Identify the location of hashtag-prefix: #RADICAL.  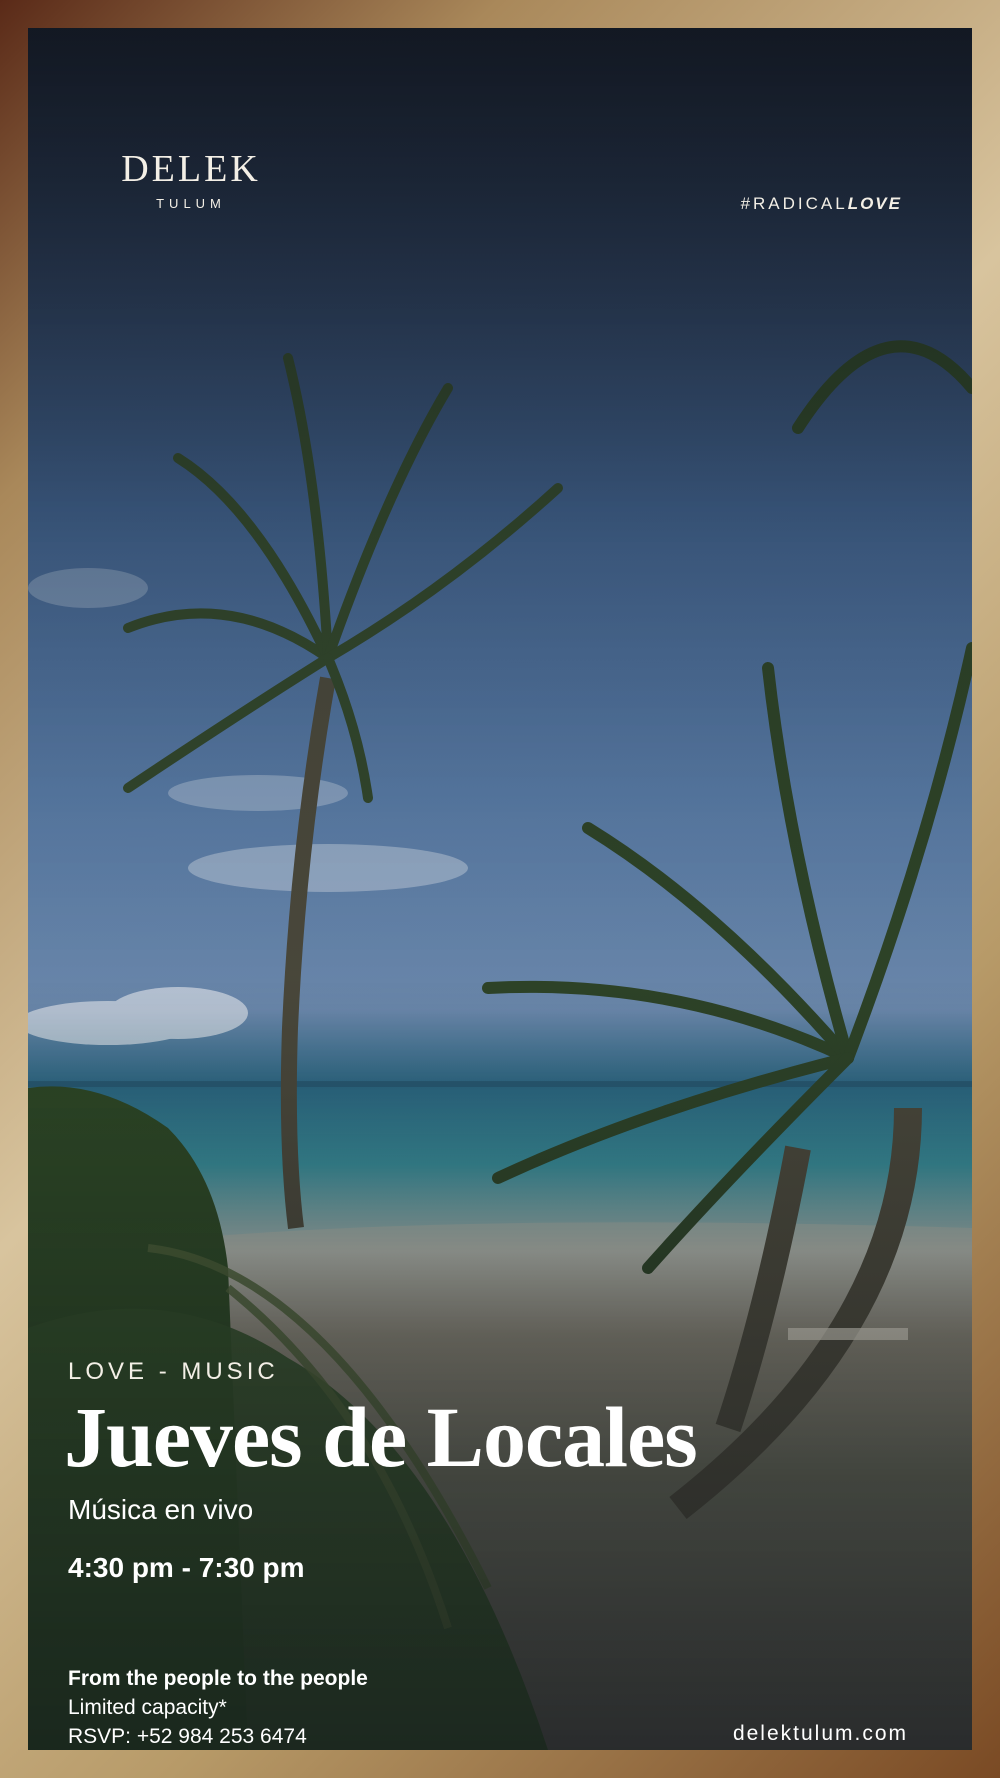
(794, 203).